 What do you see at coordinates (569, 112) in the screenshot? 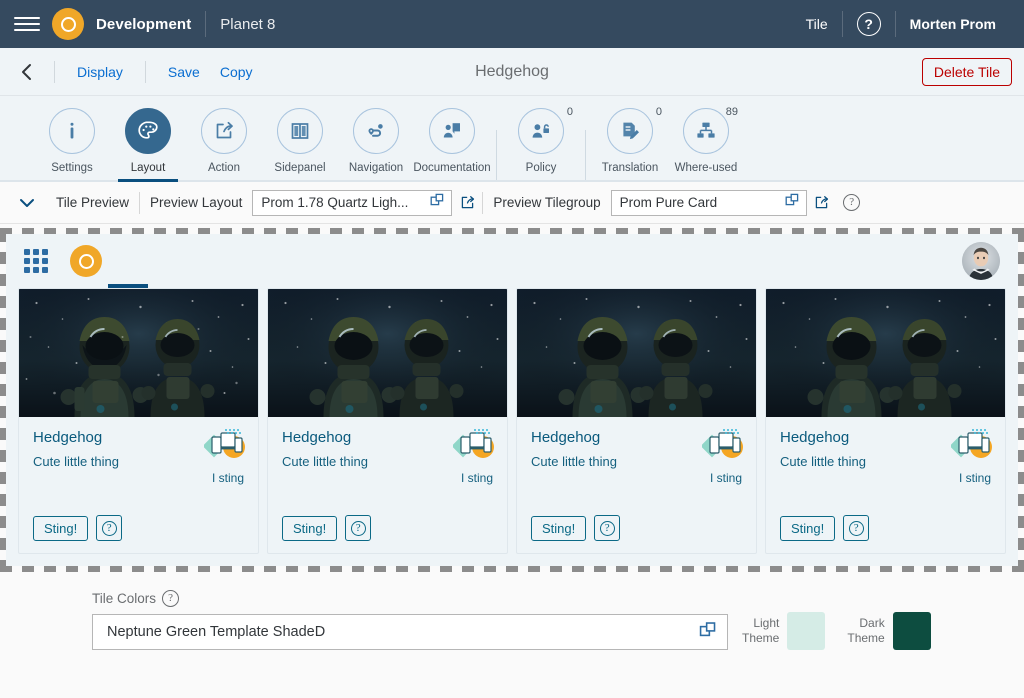
I see `policy-badge: 0` at bounding box center [569, 112].